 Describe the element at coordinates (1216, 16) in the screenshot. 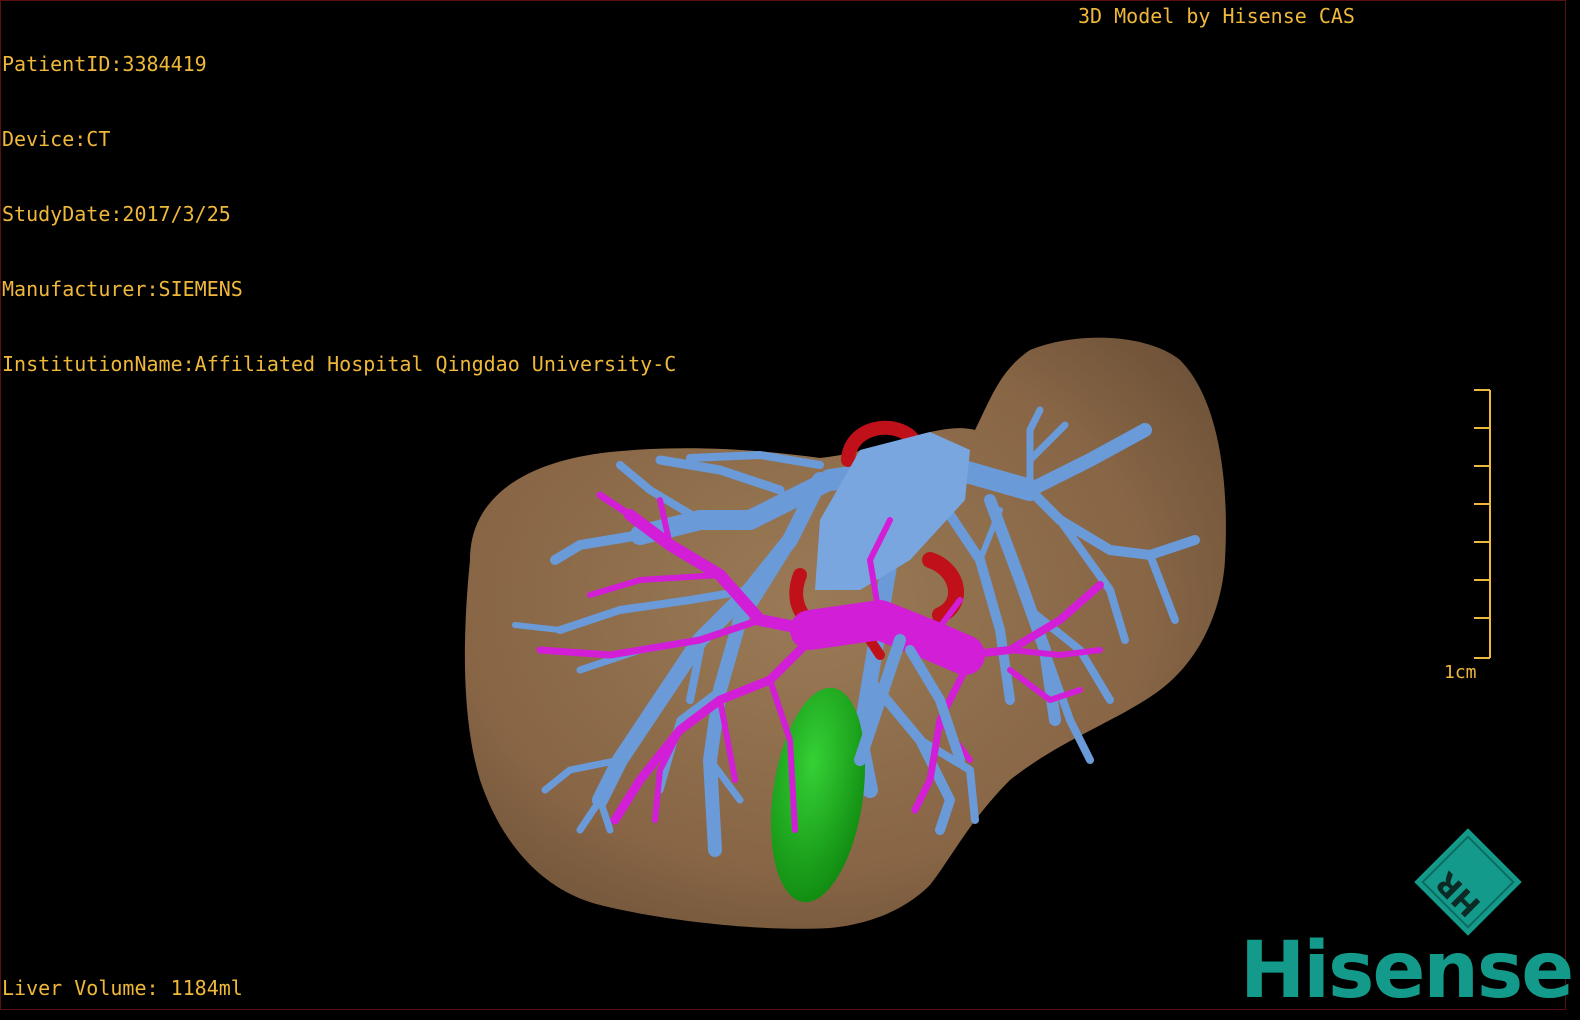

I see `brand-title: 3D Model by Hisense CAS` at that location.